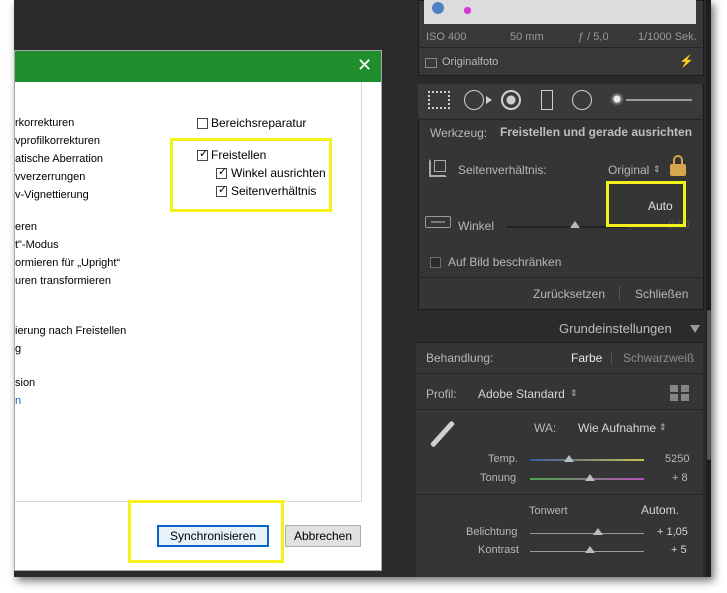 The width and height of the screenshot is (727, 593). Describe the element at coordinates (660, 510) in the screenshot. I see `tone-auto-button: Autom.` at that location.